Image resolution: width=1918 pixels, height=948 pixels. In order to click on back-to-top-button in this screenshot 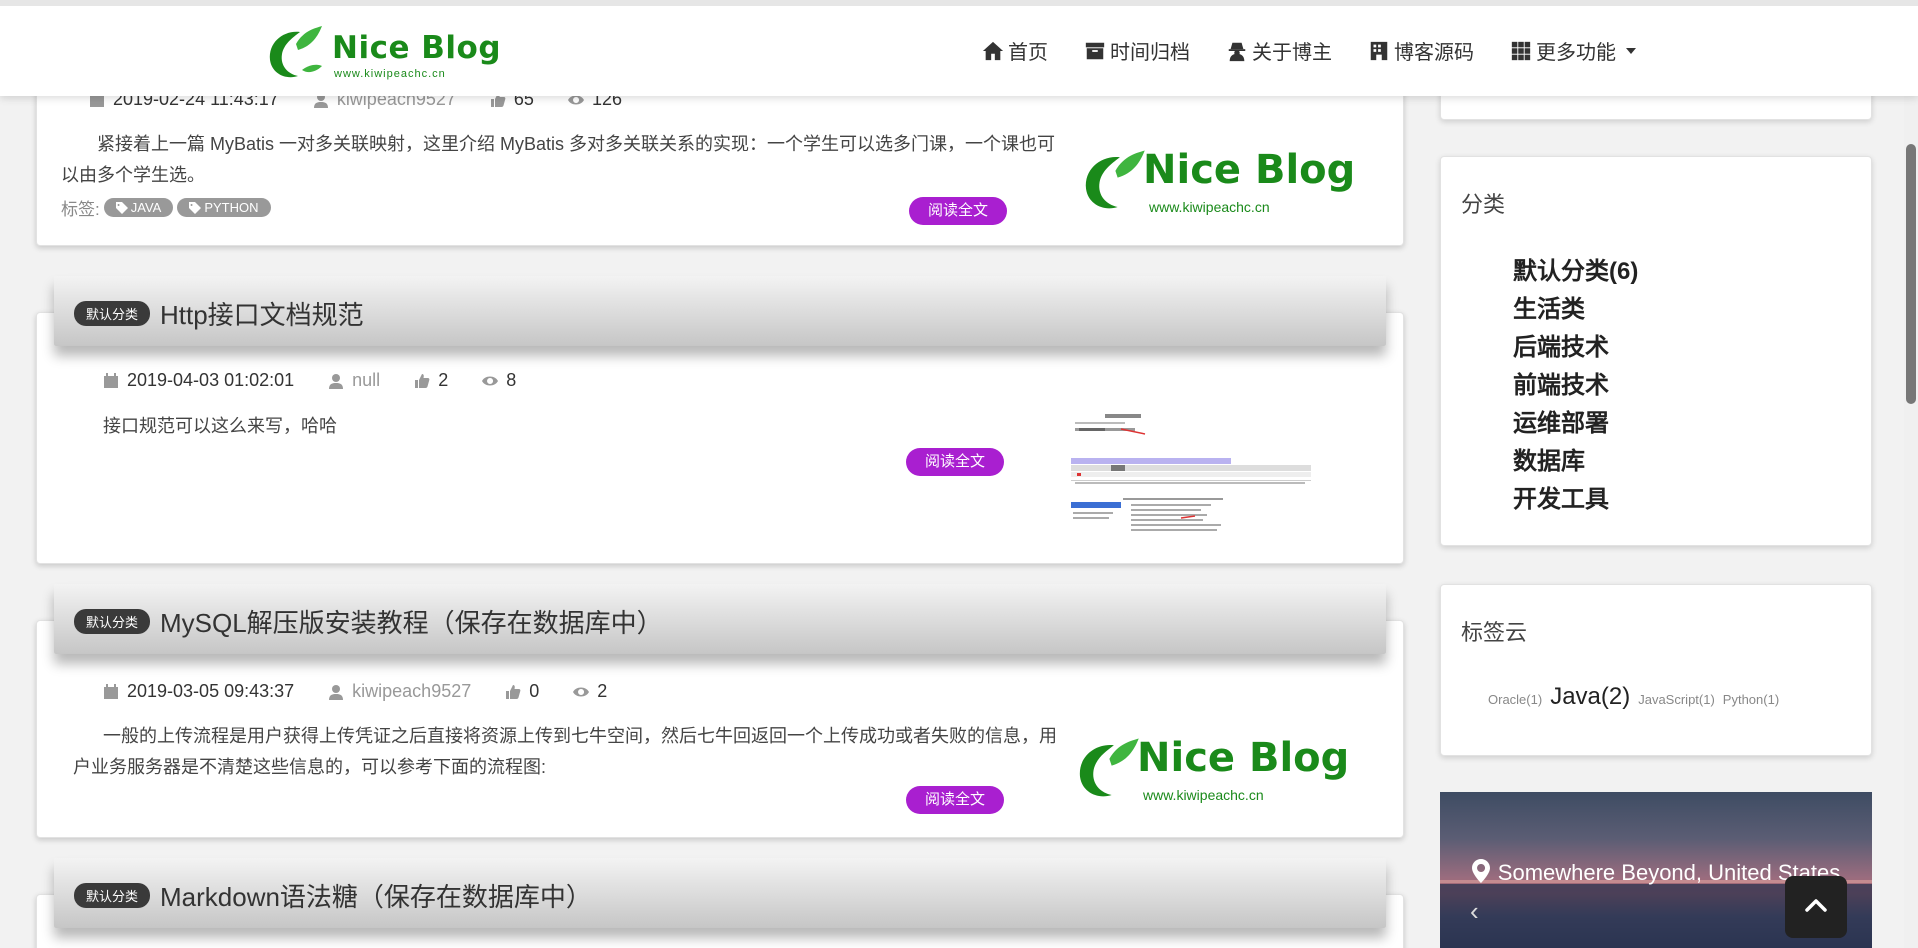, I will do `click(1816, 907)`.